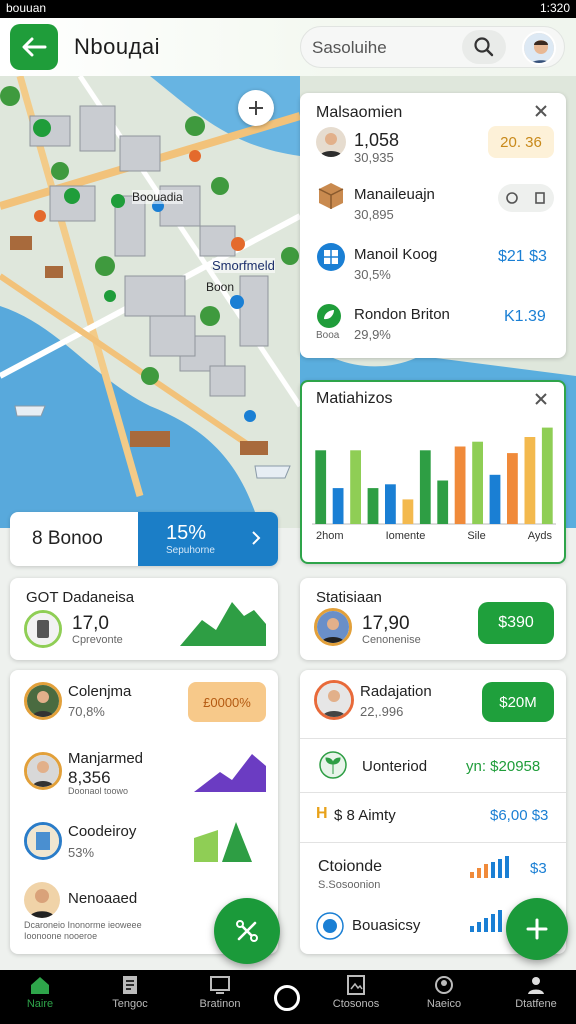 The width and height of the screenshot is (576, 1024). I want to click on status-bar: bouuan 1:320, so click(288, 9).